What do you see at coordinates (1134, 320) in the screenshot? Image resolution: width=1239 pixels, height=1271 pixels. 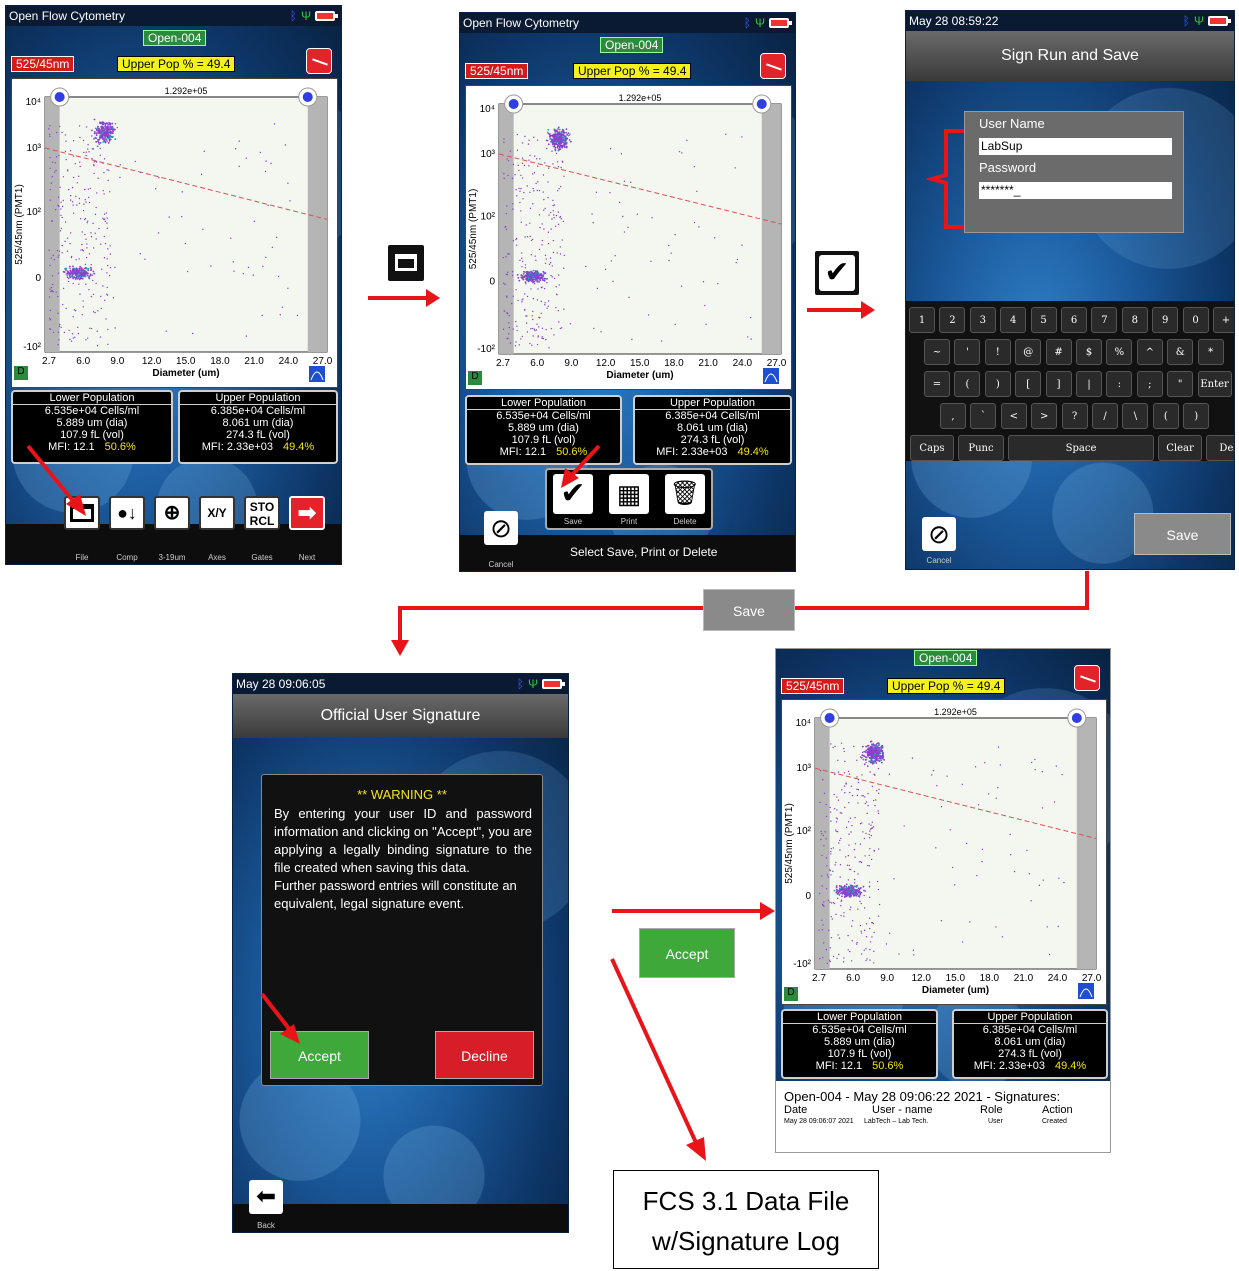 I see `keyboard-key: 8` at bounding box center [1134, 320].